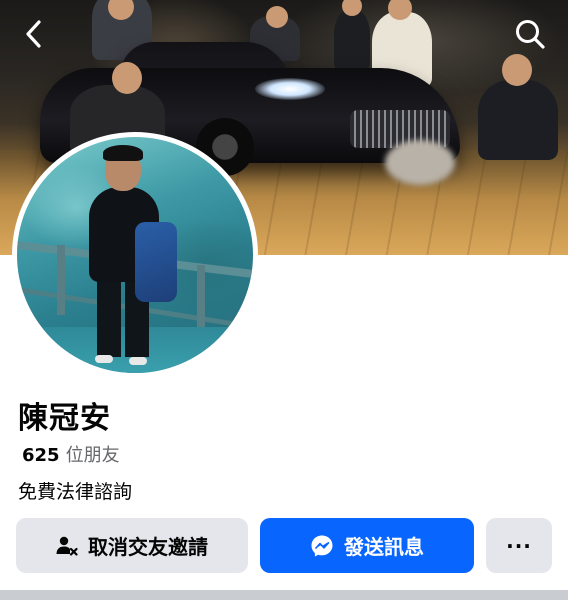  I want to click on friends-label: 位朋友, so click(92, 455).